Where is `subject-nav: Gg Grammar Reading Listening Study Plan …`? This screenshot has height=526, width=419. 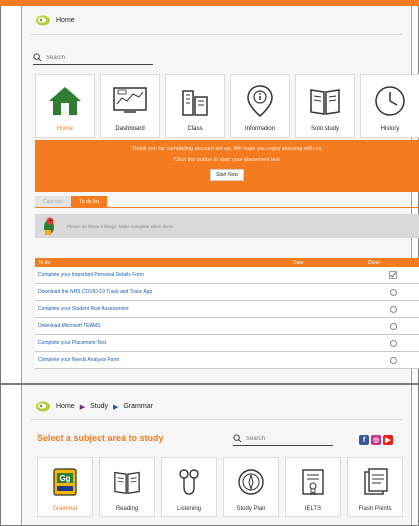 subject-nav: Gg Grammar Reading Listening Study Plan … is located at coordinates (220, 487).